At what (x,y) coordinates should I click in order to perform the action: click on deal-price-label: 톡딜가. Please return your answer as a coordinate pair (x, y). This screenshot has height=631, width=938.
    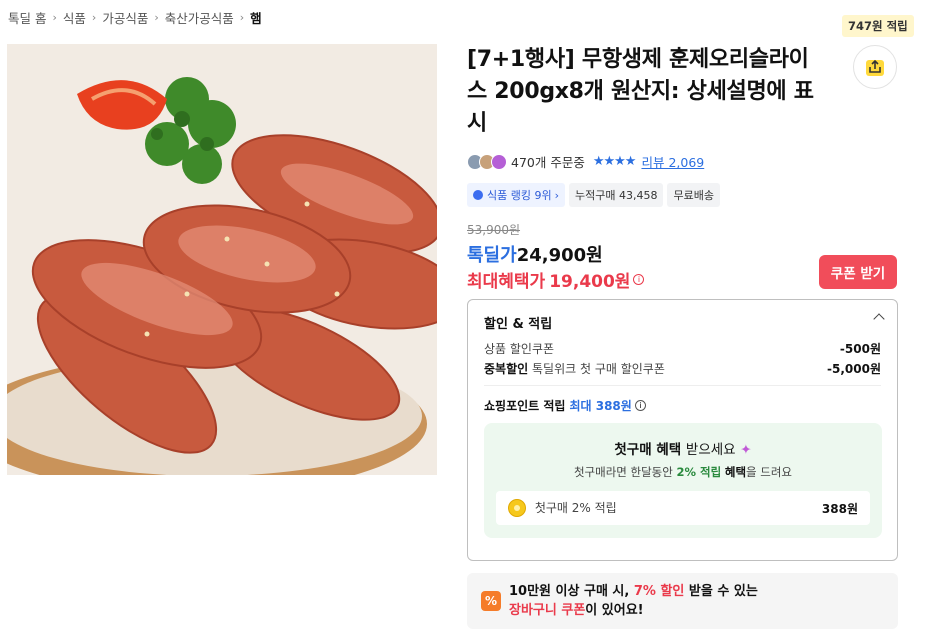
    Looking at the image, I should click on (492, 255).